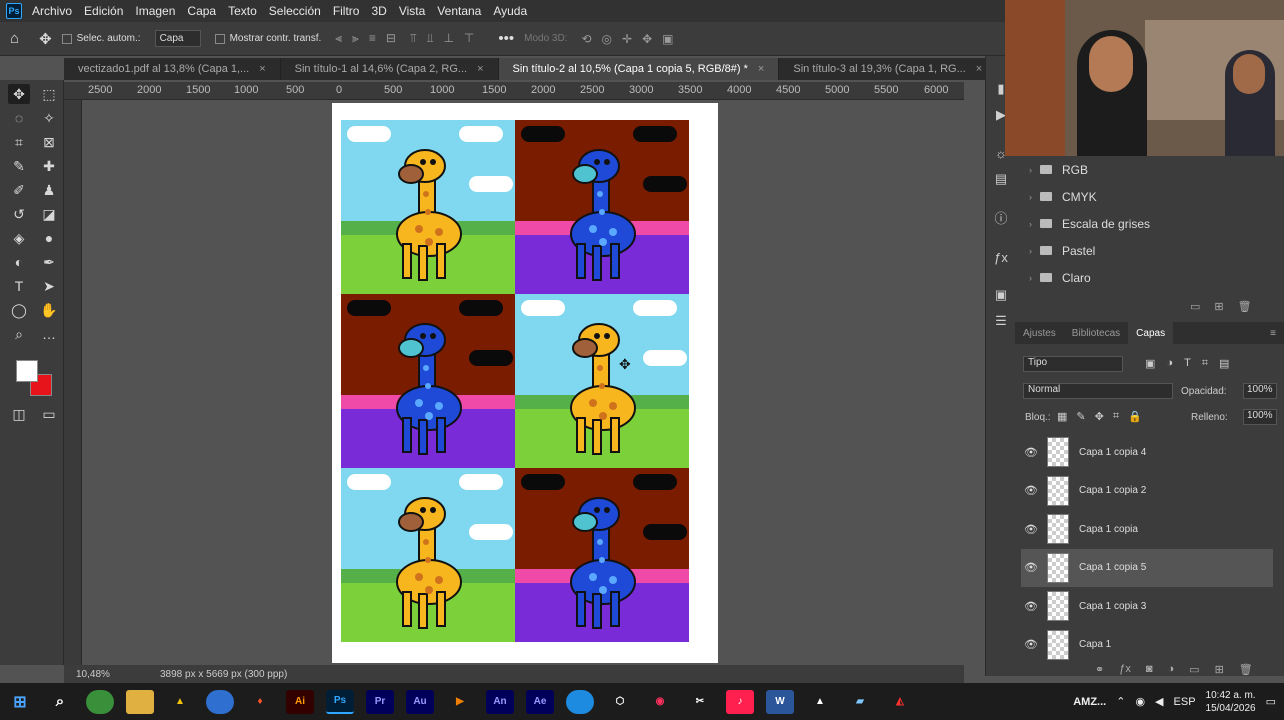  What do you see at coordinates (740, 701) in the screenshot?
I see `tiktok-icon: ♪` at bounding box center [740, 701].